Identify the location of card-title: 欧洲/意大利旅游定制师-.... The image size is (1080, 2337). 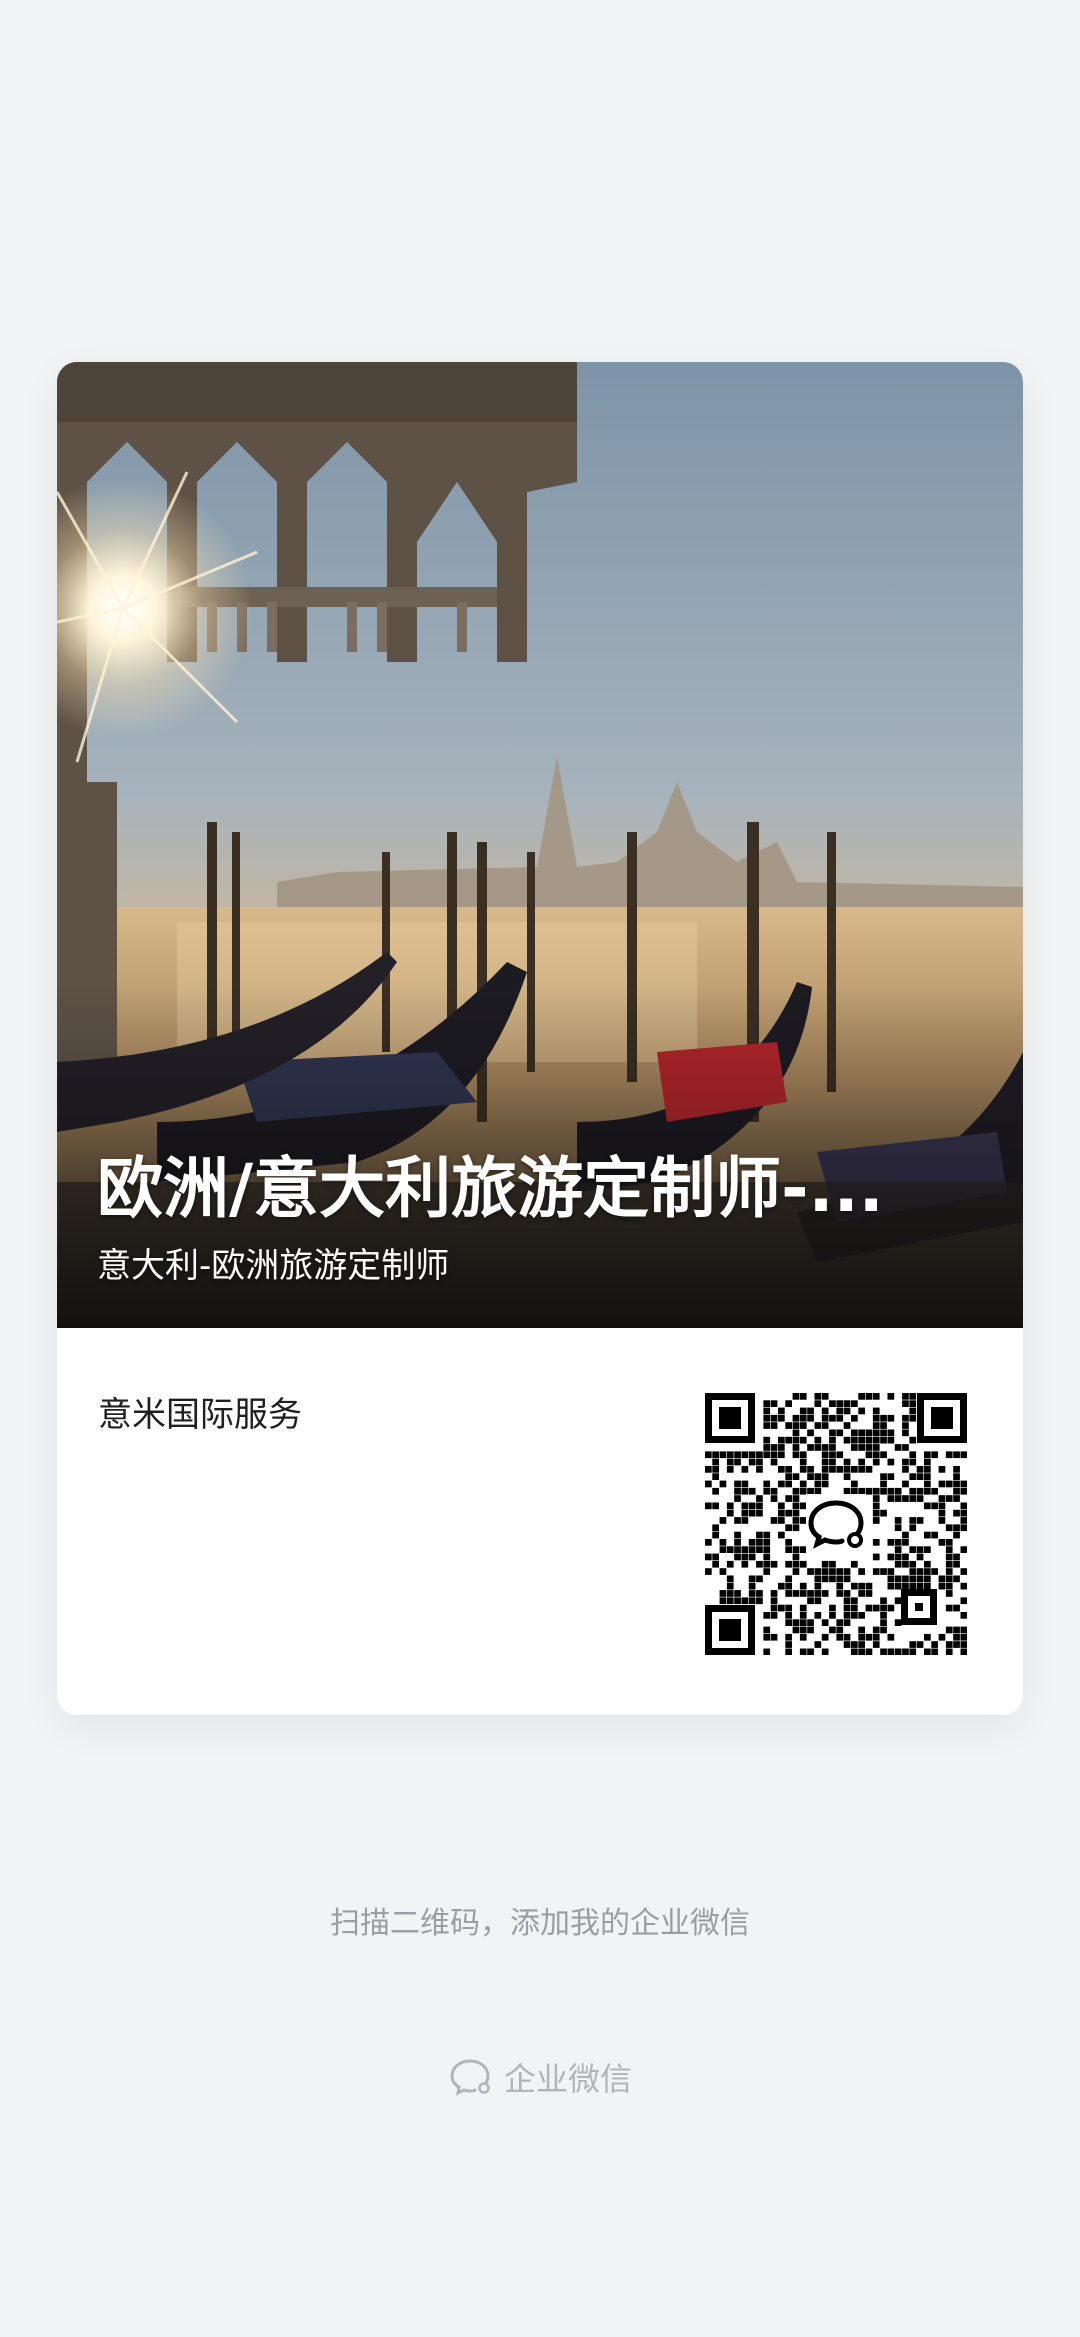
(490, 1188).